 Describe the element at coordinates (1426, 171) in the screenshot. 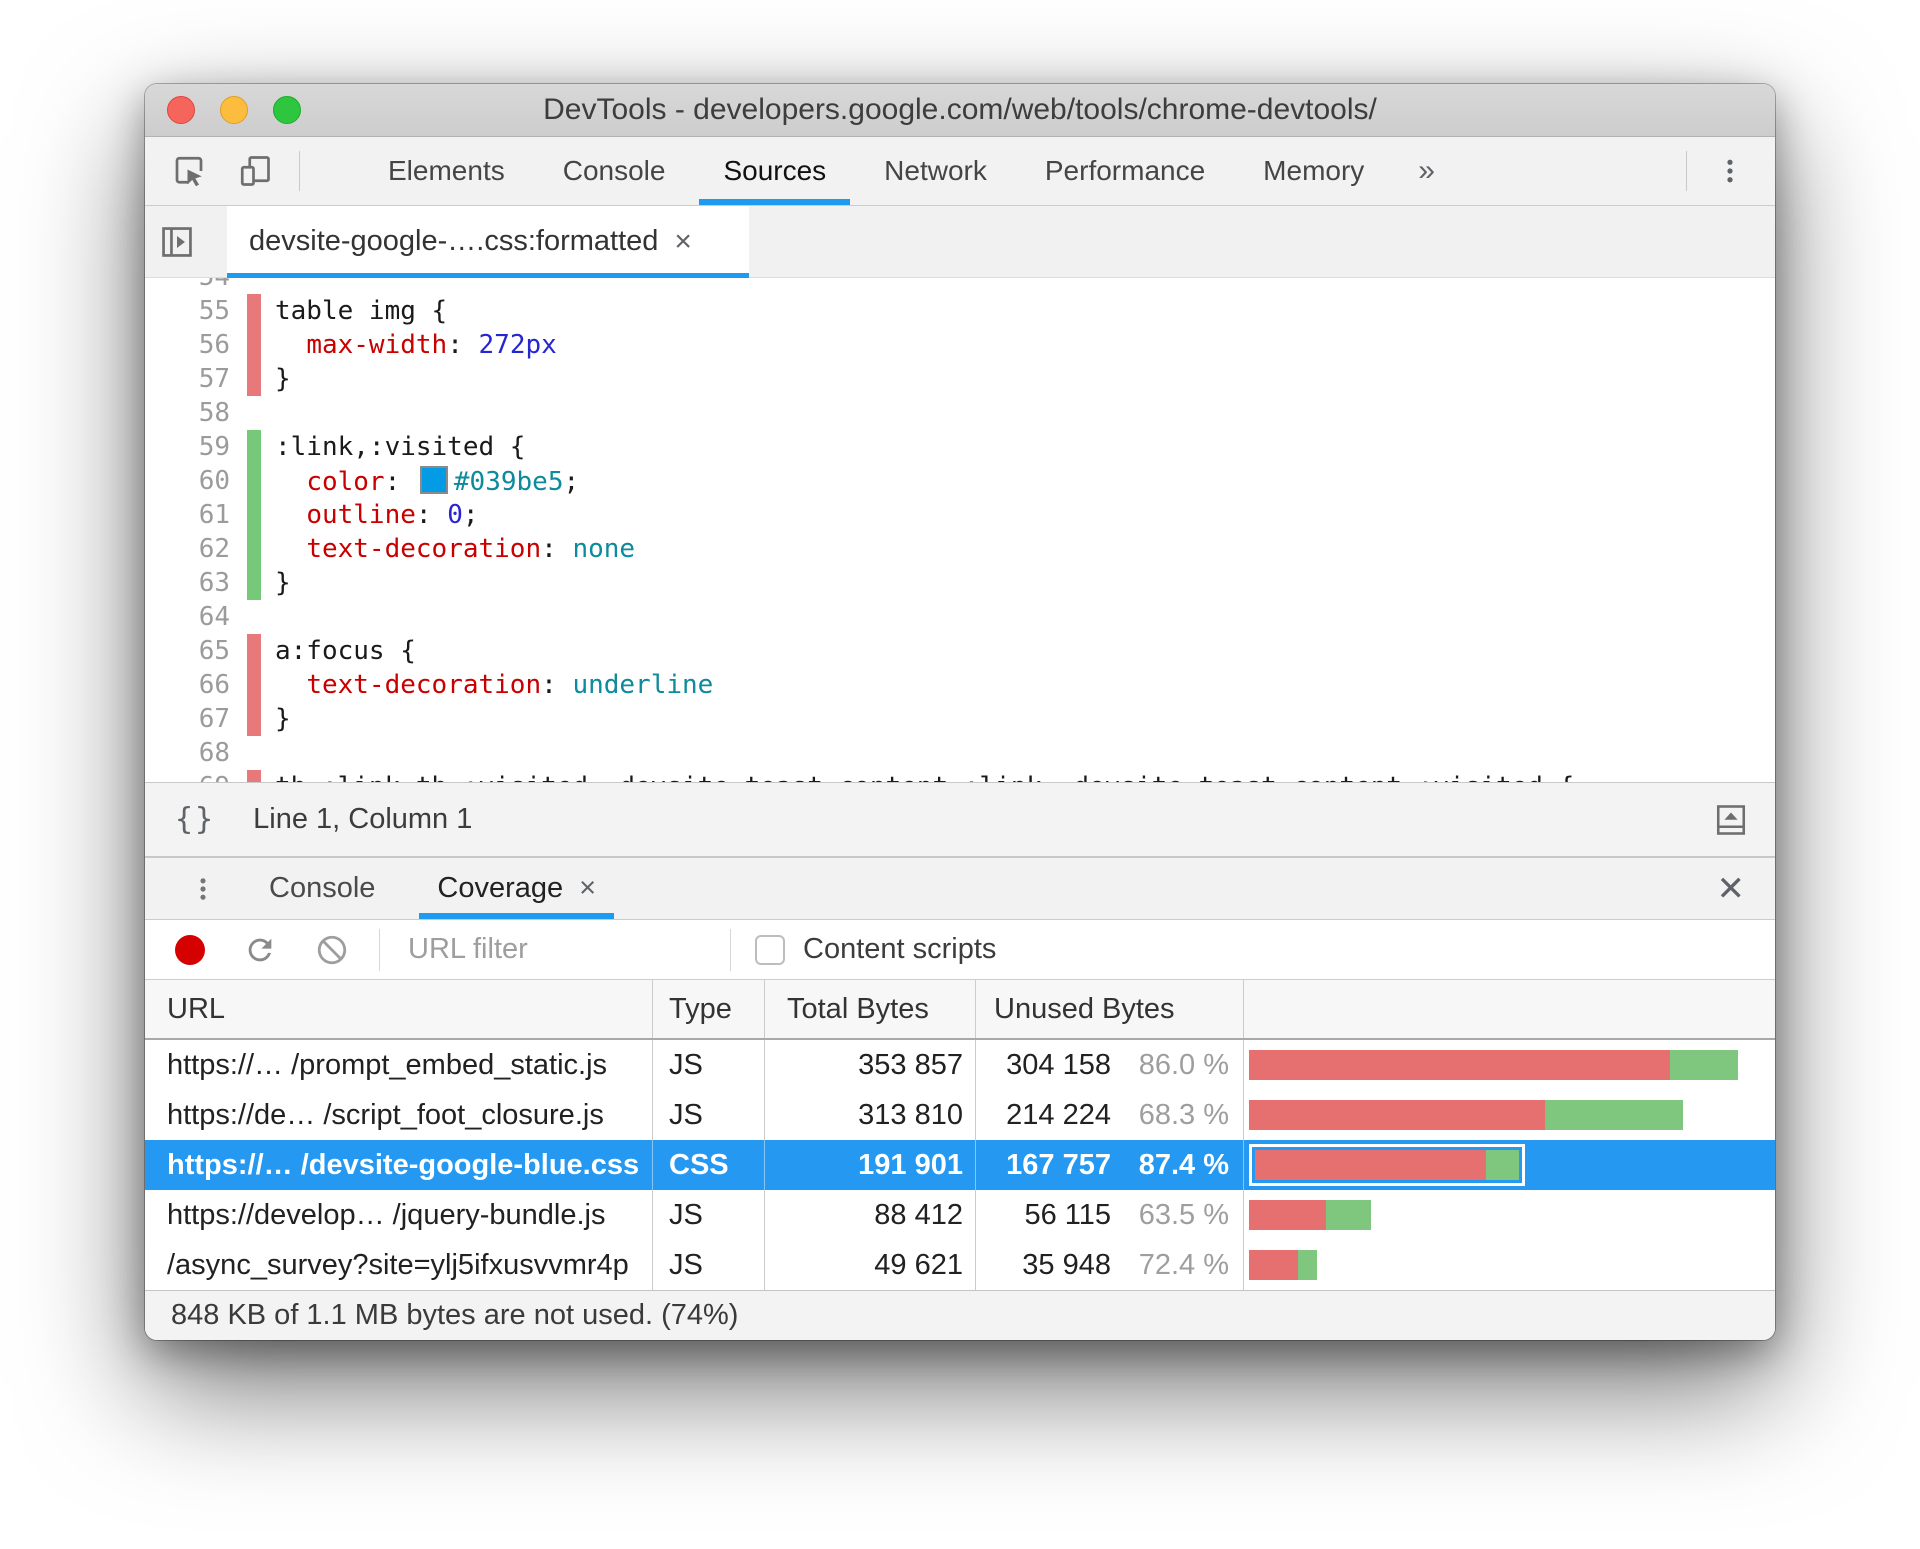

I see `more-tabs-chevron-icon: »` at that location.